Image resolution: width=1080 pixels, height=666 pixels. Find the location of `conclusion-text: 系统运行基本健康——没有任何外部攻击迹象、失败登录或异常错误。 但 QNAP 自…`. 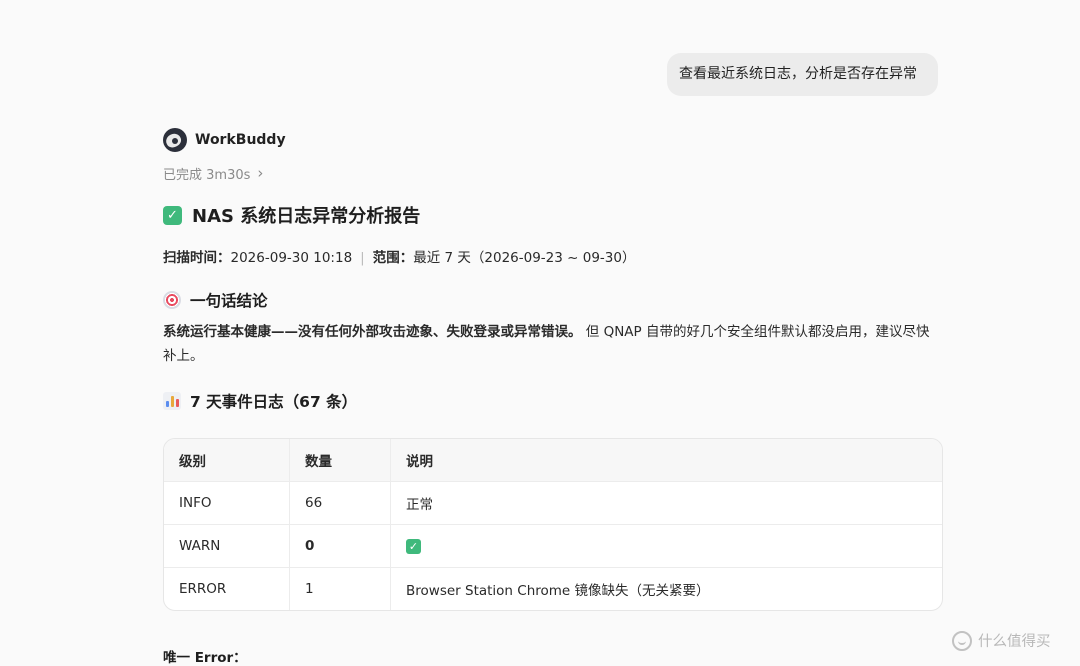

conclusion-text: 系统运行基本健康——没有任何外部攻击迹象、失败登录或异常错误。 但 QNAP 自… is located at coordinates (548, 344).